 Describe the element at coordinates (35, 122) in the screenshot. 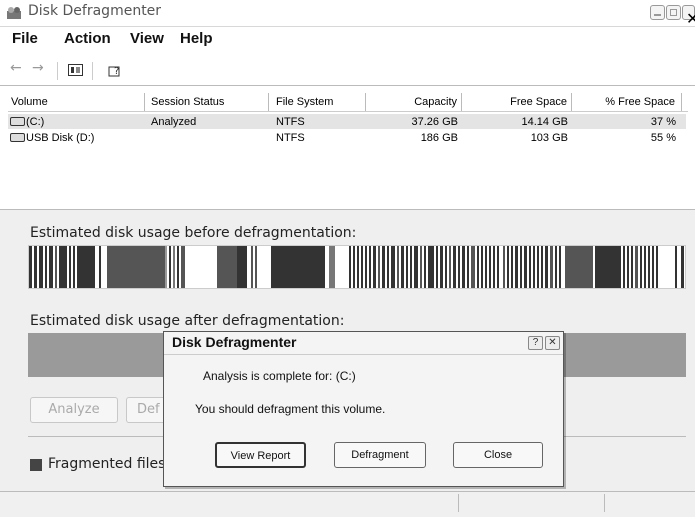

I see `cell-volume: (C:)` at that location.